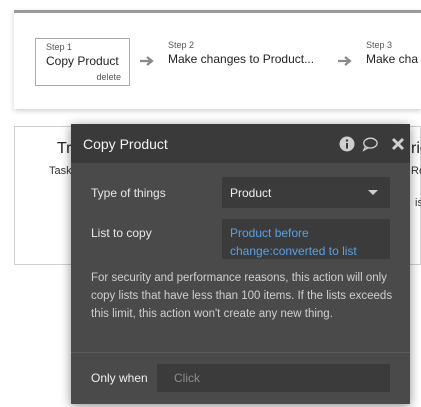  I want to click on list-to-copy-expression: Product before change:converted to list, so click(306, 239).